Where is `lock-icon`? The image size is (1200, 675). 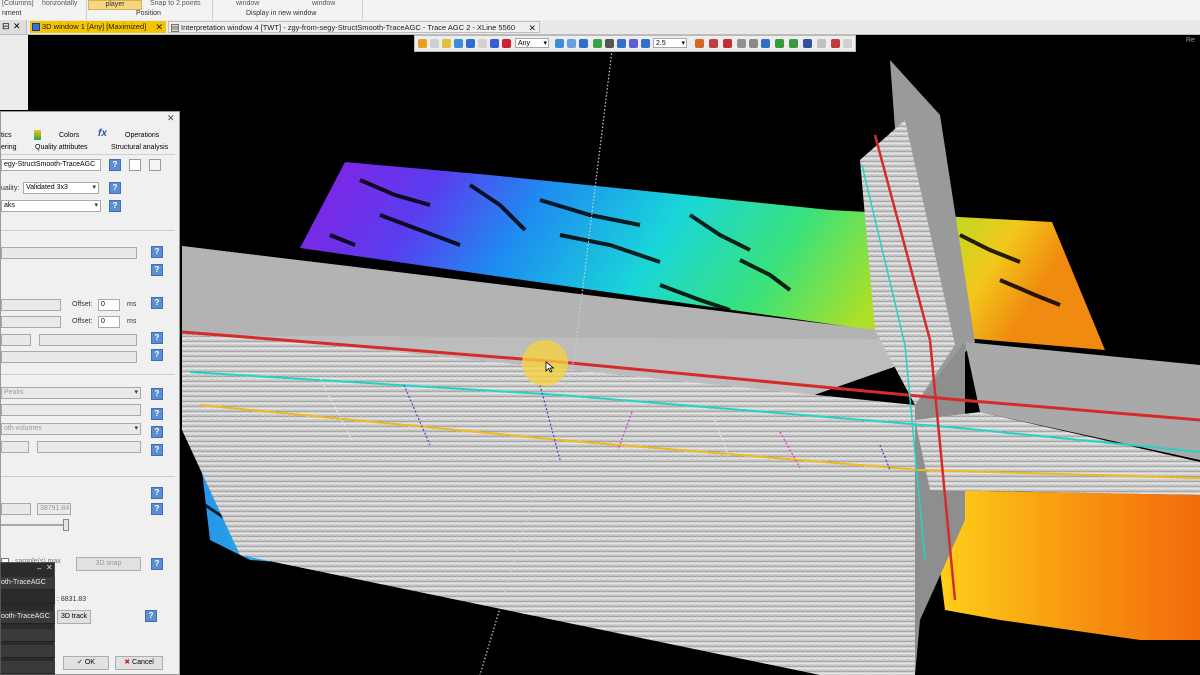
lock-icon is located at coordinates (847, 43).